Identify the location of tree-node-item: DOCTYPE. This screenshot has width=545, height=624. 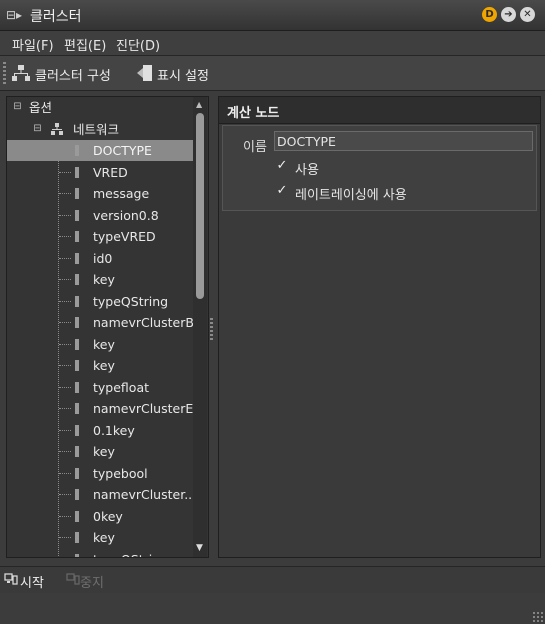
(100, 150).